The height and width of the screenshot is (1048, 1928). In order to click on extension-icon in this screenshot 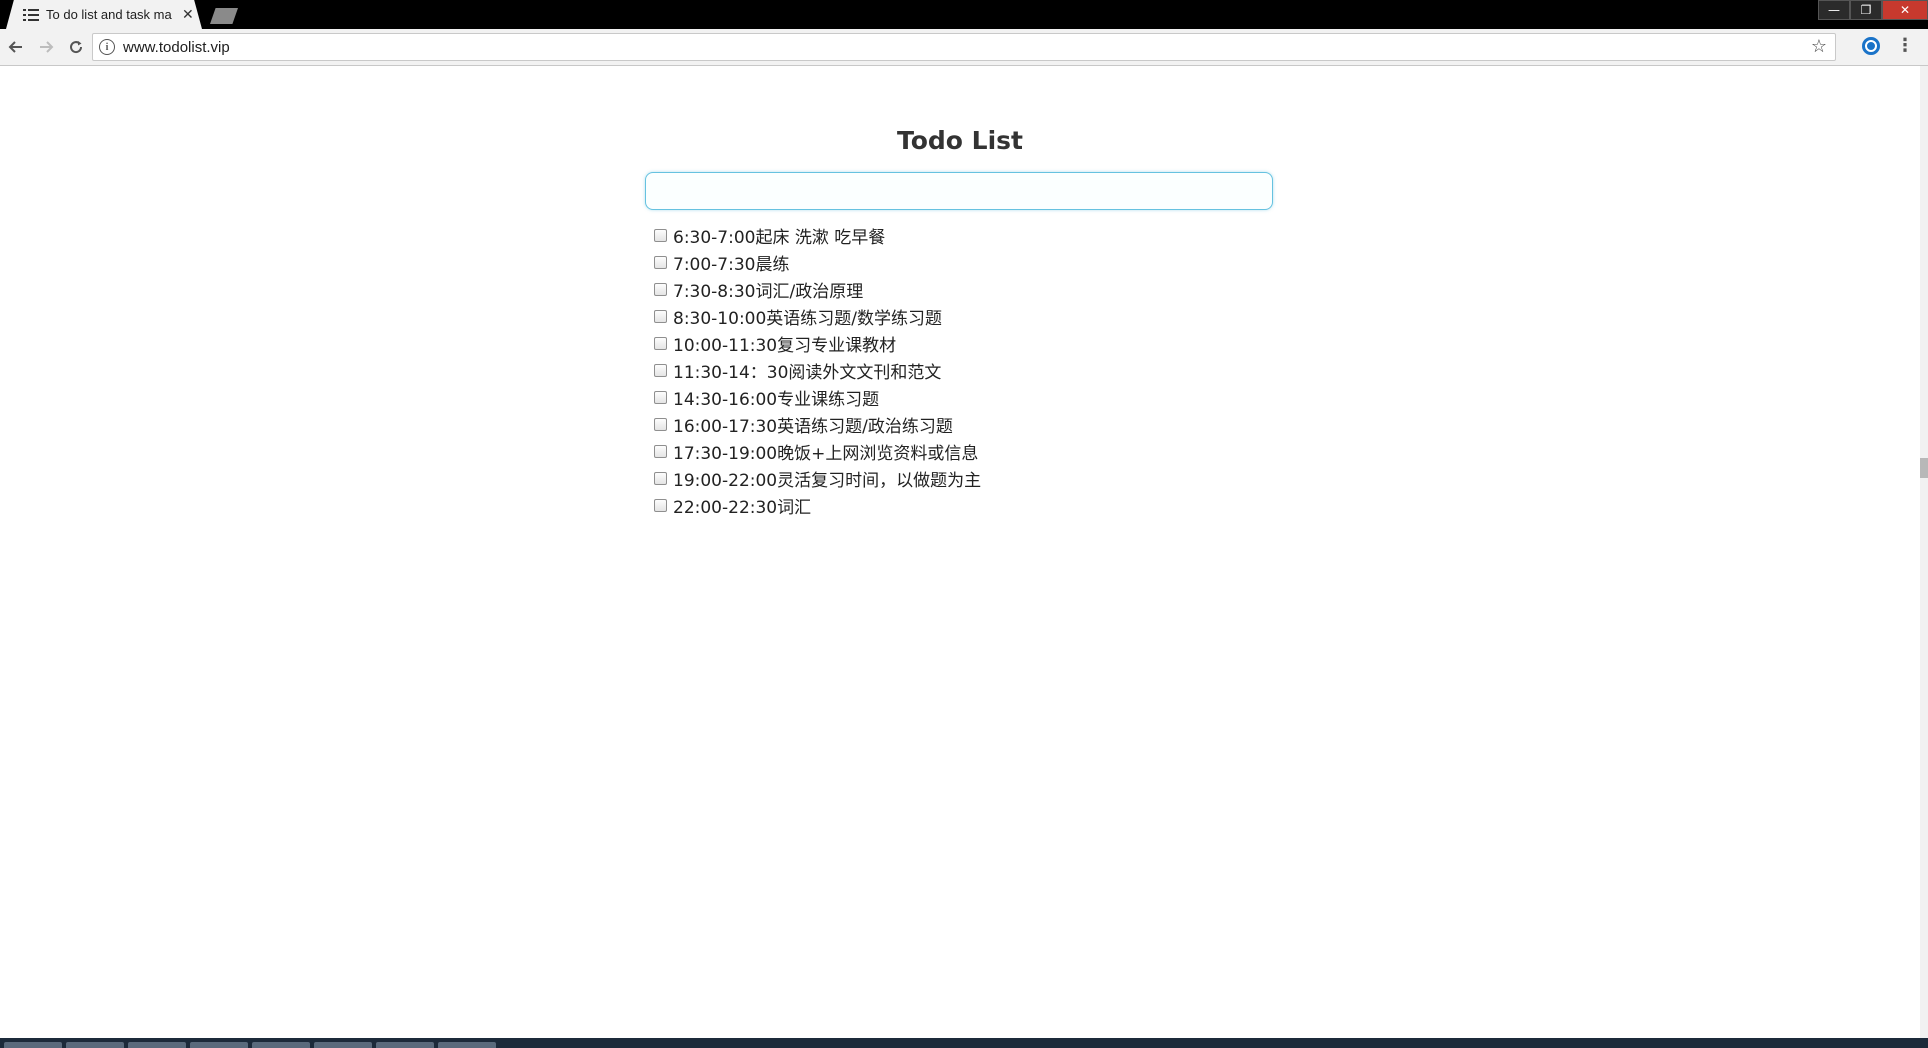, I will do `click(1871, 46)`.